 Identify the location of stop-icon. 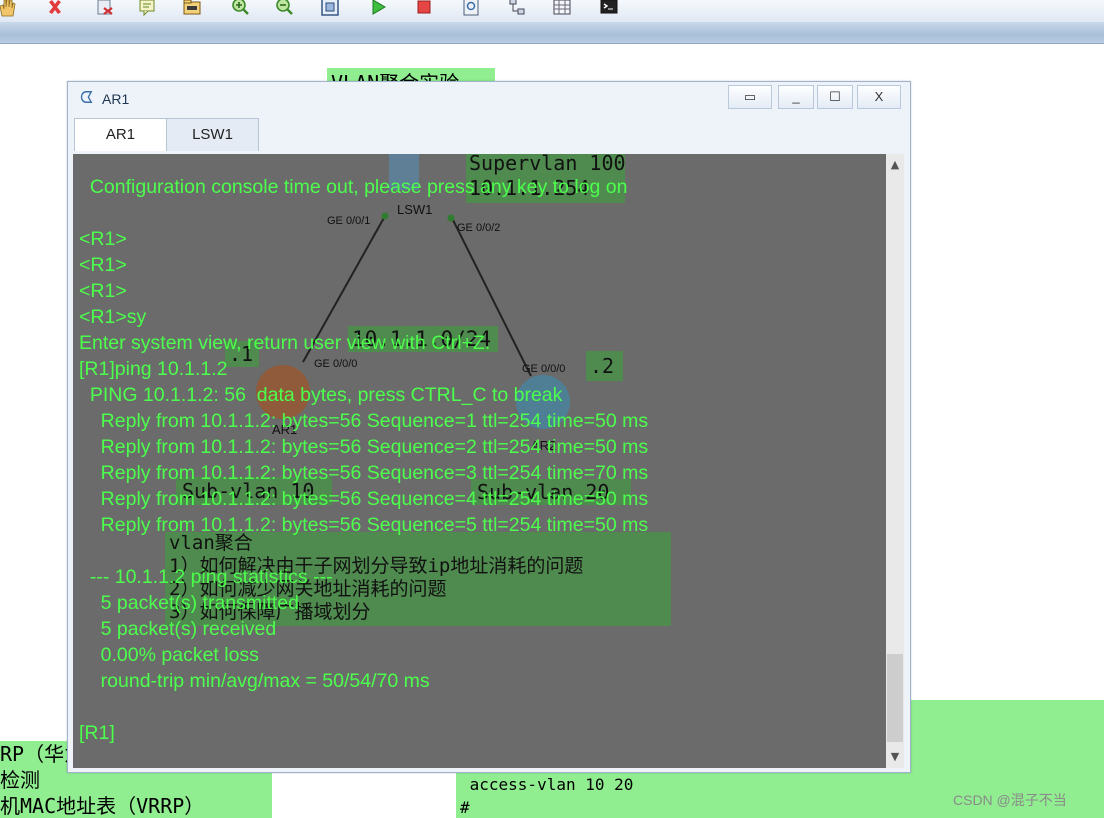
(424, 9).